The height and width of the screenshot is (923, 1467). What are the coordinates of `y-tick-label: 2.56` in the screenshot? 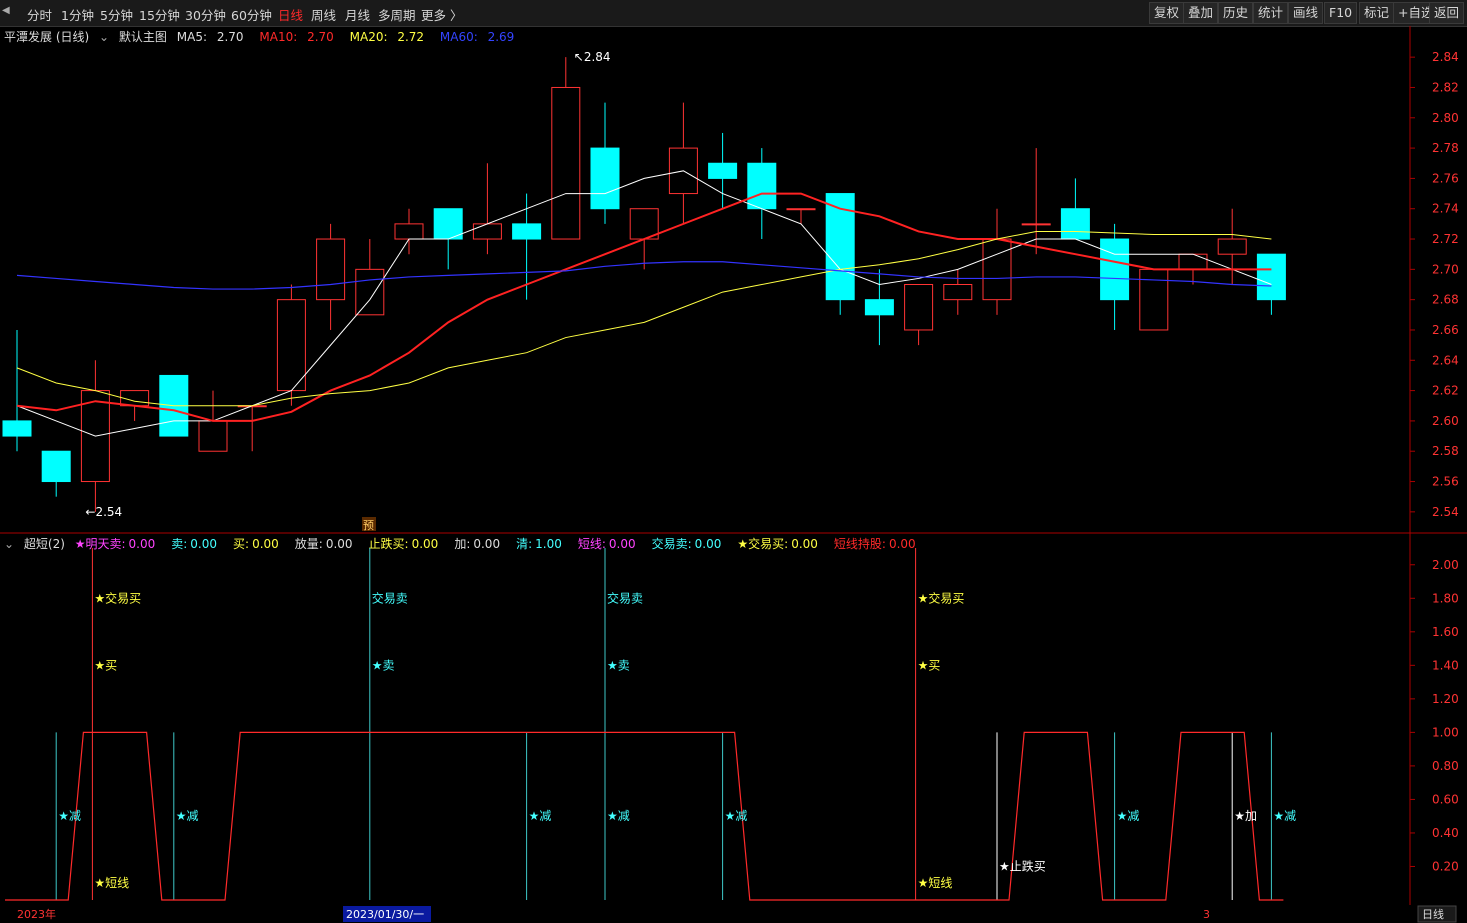 It's located at (1445, 482).